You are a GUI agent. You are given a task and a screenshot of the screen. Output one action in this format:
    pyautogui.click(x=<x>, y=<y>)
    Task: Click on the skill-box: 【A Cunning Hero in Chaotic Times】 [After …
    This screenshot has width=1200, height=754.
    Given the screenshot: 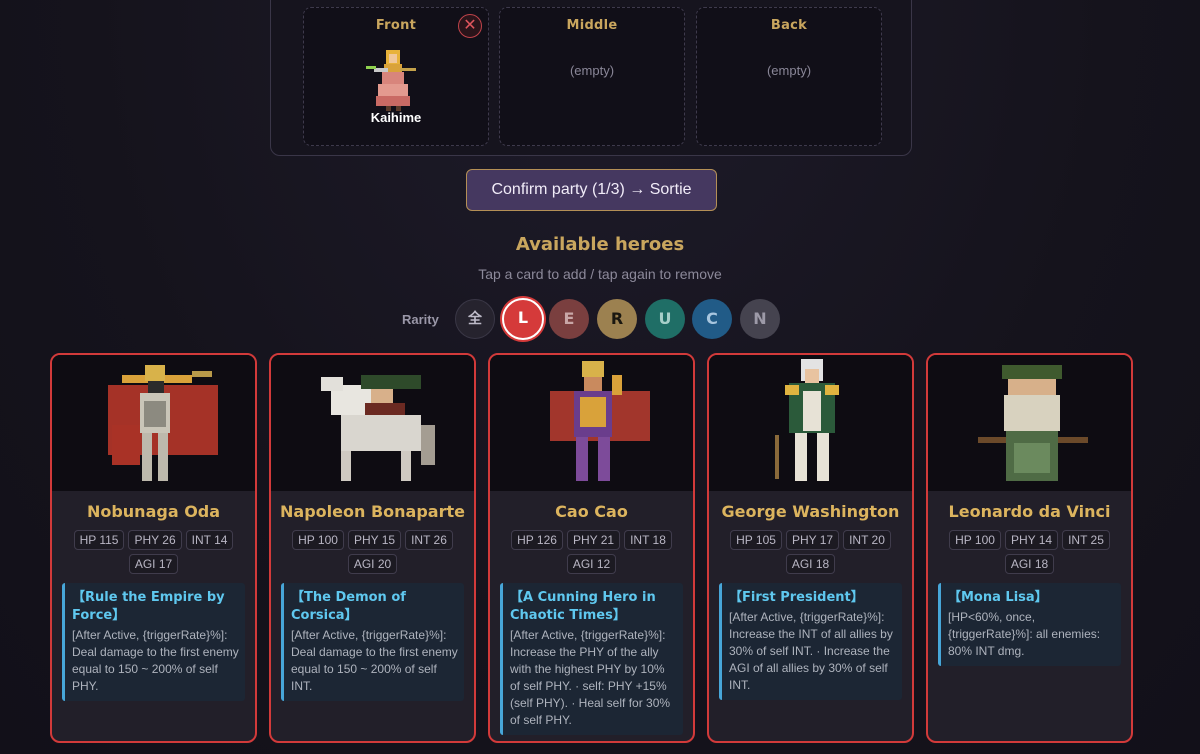 What is the action you would take?
    pyautogui.click(x=591, y=659)
    